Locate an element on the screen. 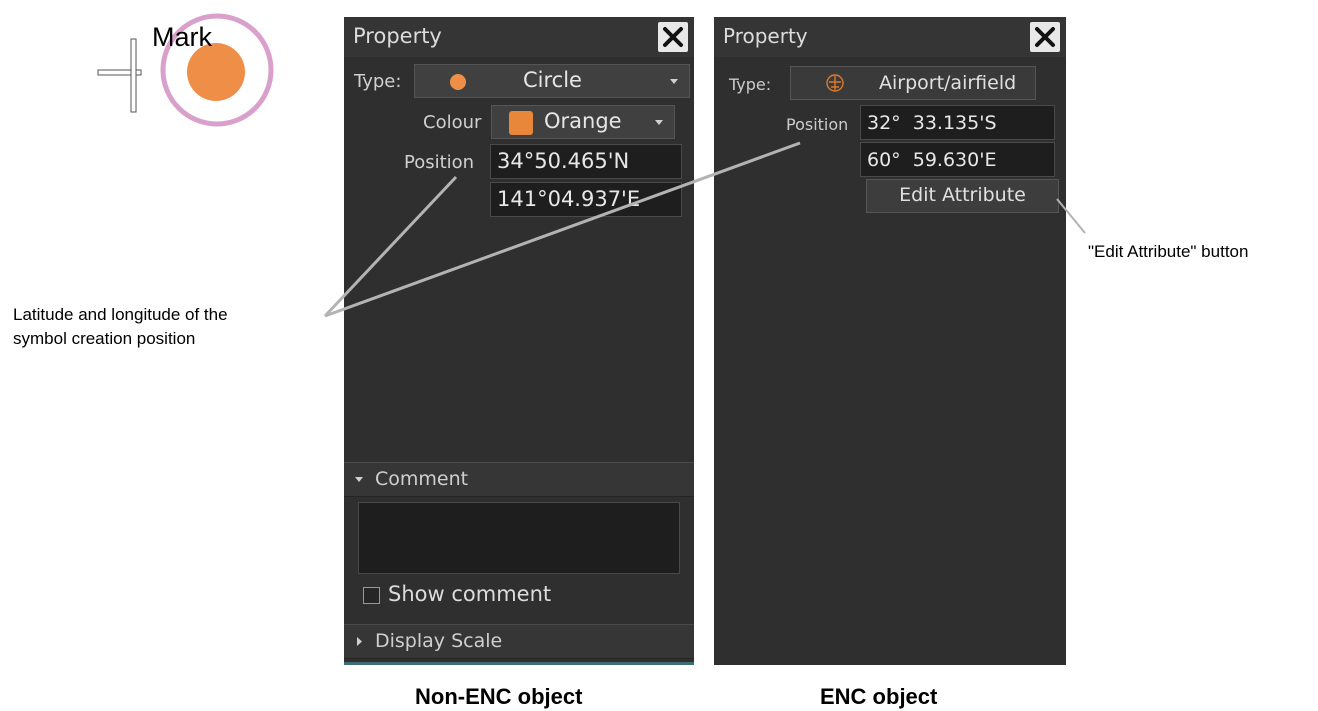  callout-line-edit is located at coordinates (1071, 216).